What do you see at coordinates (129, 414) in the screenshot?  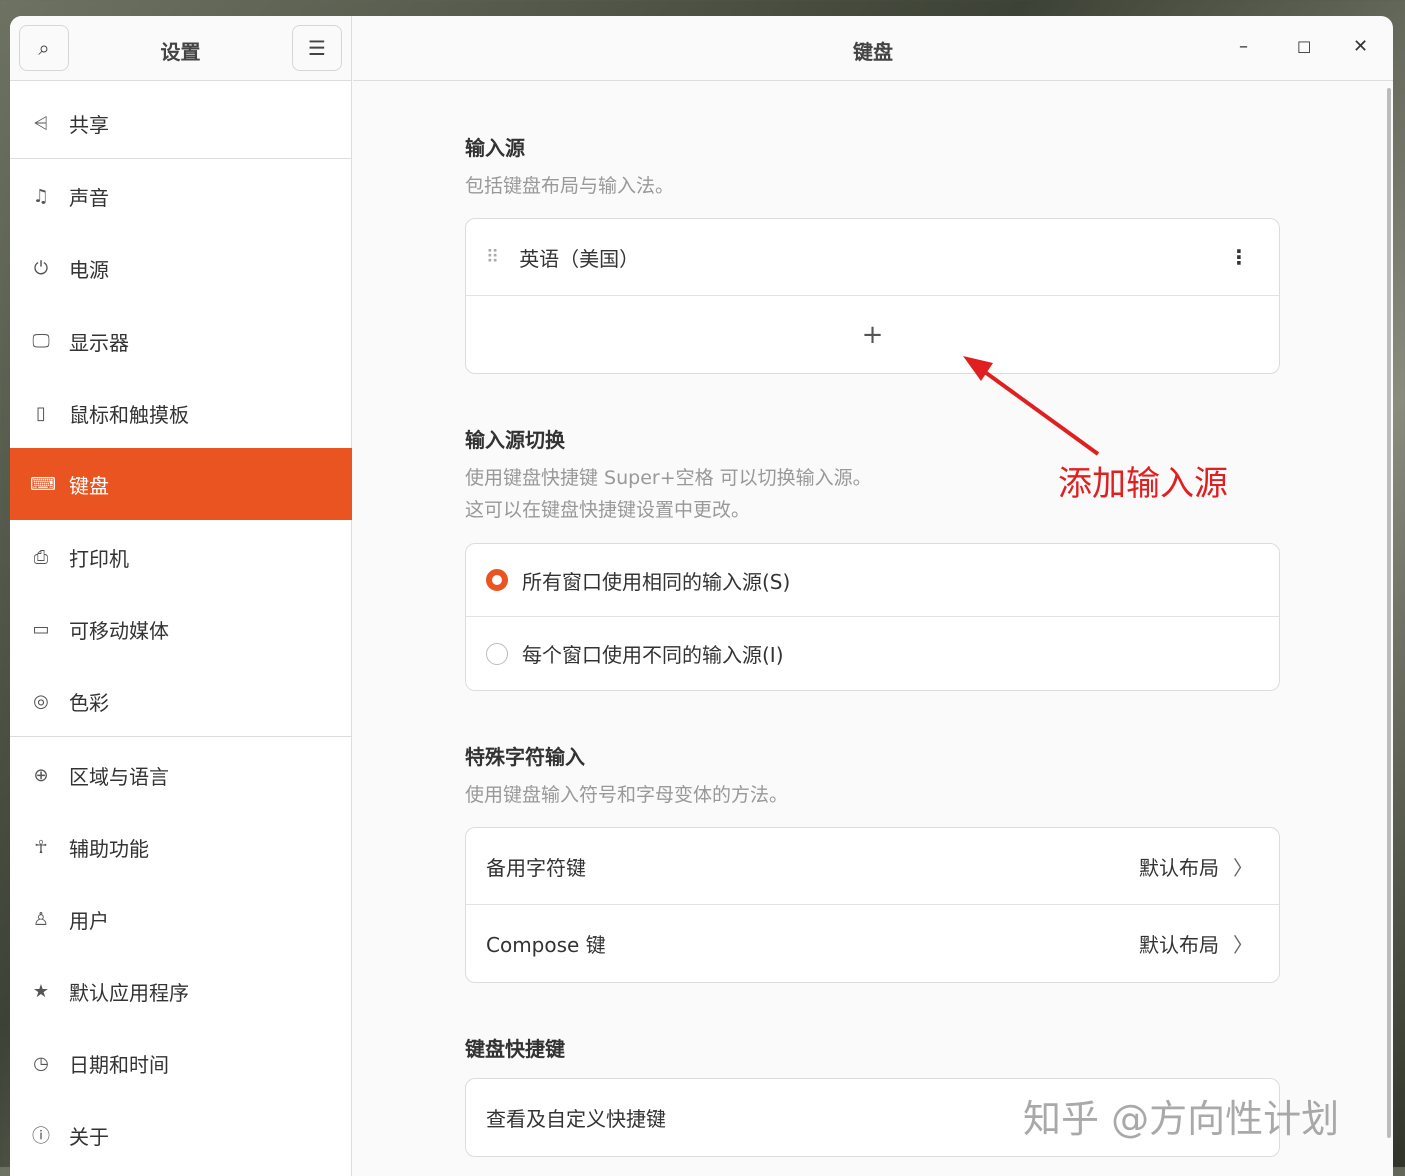 I see `sidebar-item-label: 鼠标和触摸板` at bounding box center [129, 414].